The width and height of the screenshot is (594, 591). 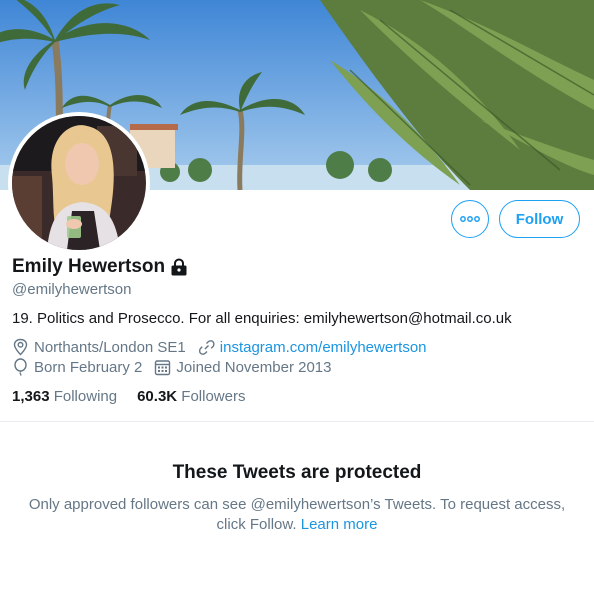 I want to click on name-row: Emily Hewertson, so click(x=100, y=267).